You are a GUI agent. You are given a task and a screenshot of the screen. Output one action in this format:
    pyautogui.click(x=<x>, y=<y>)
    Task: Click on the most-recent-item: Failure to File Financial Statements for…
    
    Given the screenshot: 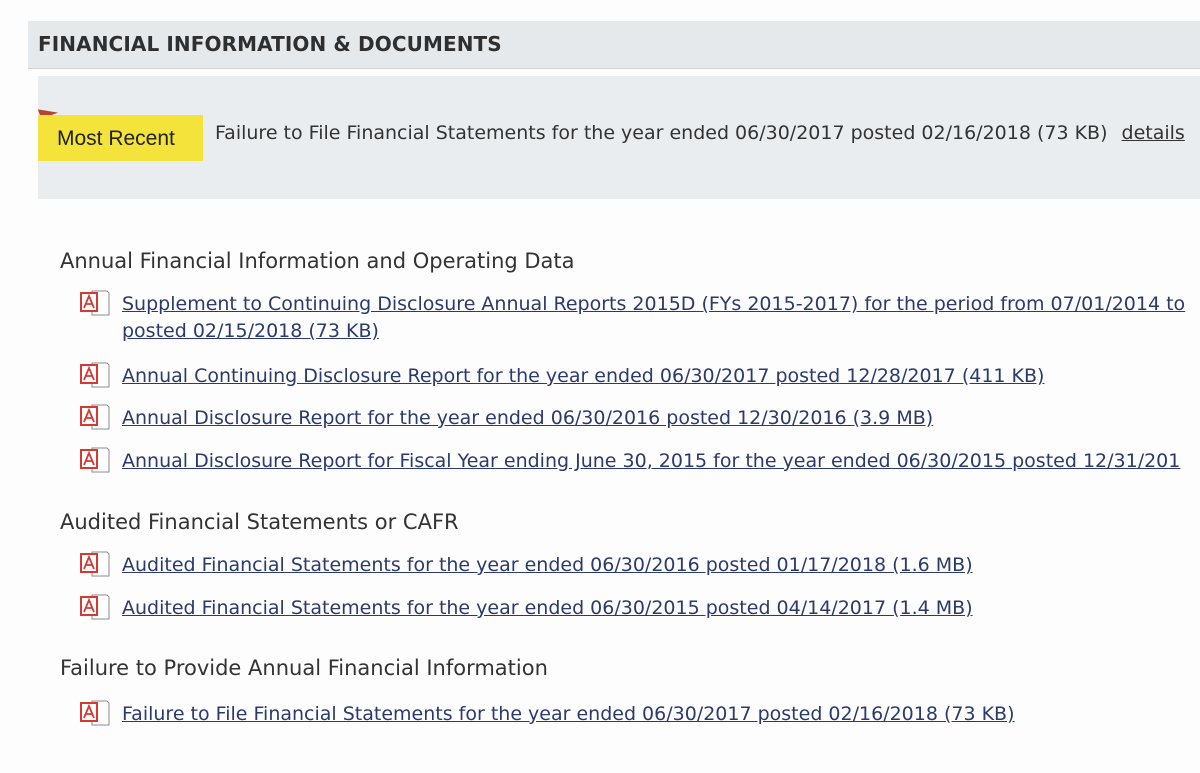 What is the action you would take?
    pyautogui.click(x=700, y=133)
    